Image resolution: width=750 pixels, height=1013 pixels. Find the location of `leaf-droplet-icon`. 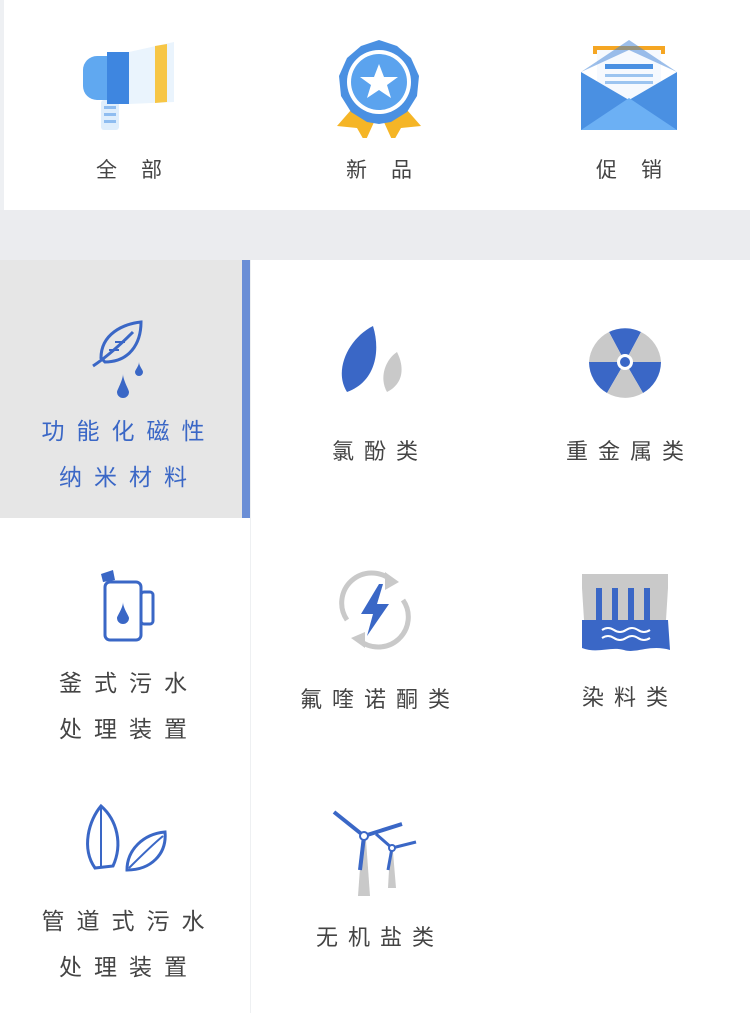

leaf-droplet-icon is located at coordinates (117, 359).